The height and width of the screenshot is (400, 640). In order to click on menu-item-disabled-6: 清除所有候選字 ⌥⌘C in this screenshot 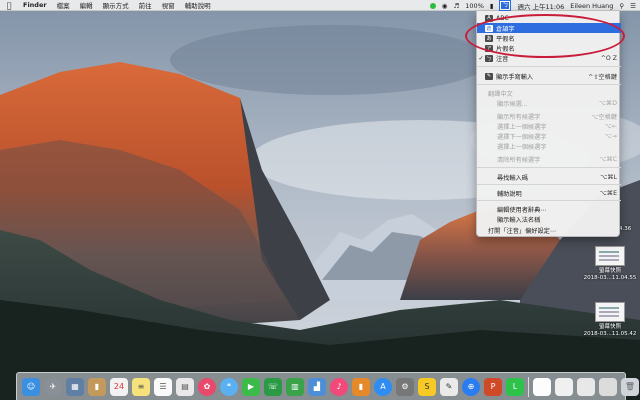, I will do `click(557, 159)`.